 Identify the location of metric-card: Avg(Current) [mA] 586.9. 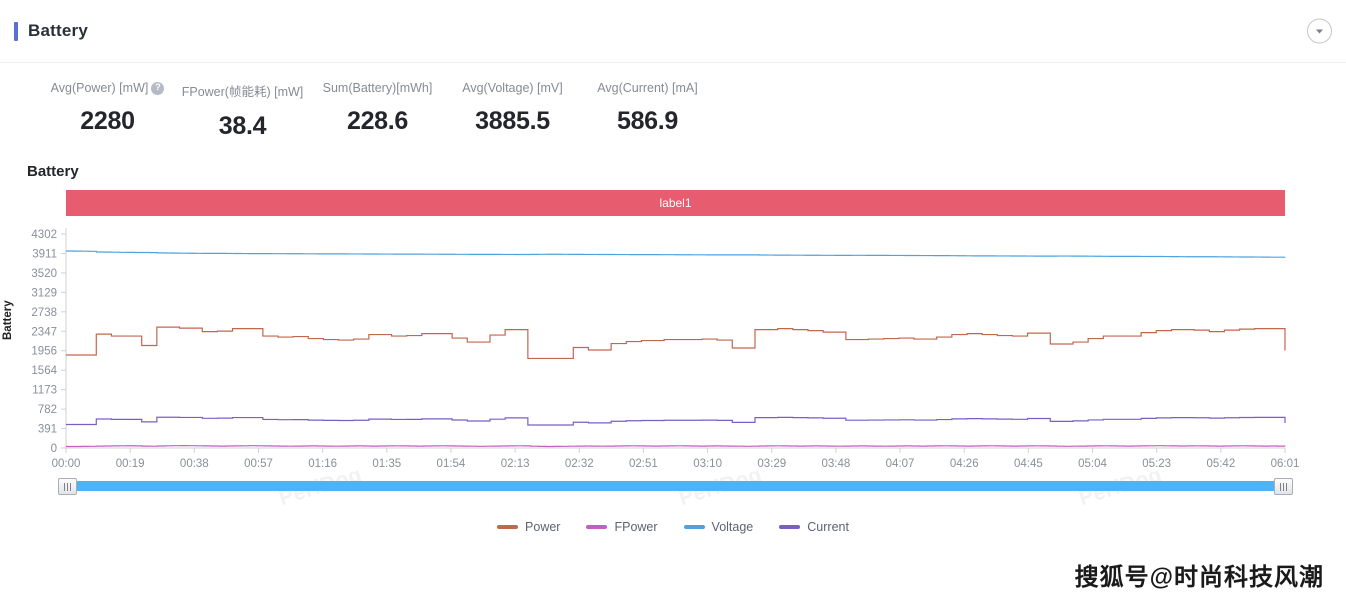
(647, 111).